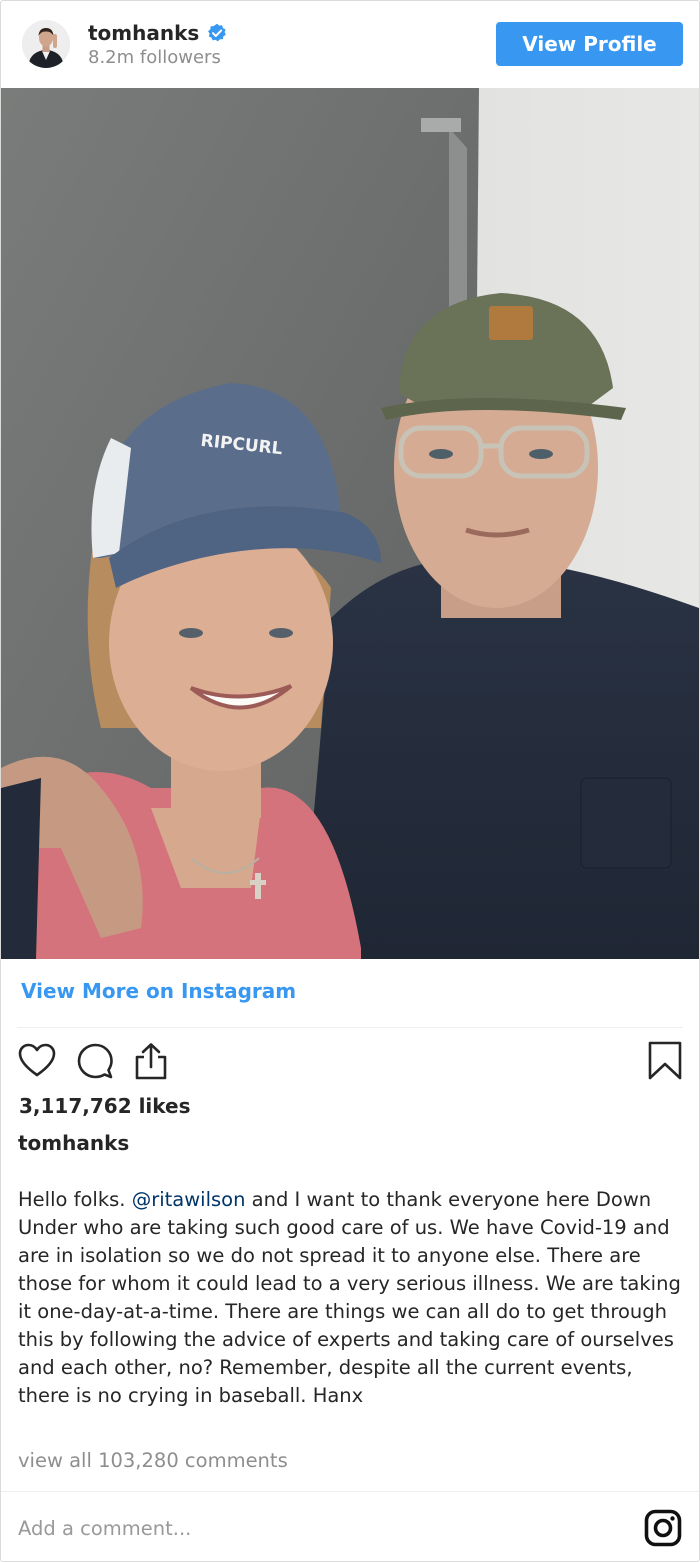  I want to click on username-row: tomhanks, so click(157, 33).